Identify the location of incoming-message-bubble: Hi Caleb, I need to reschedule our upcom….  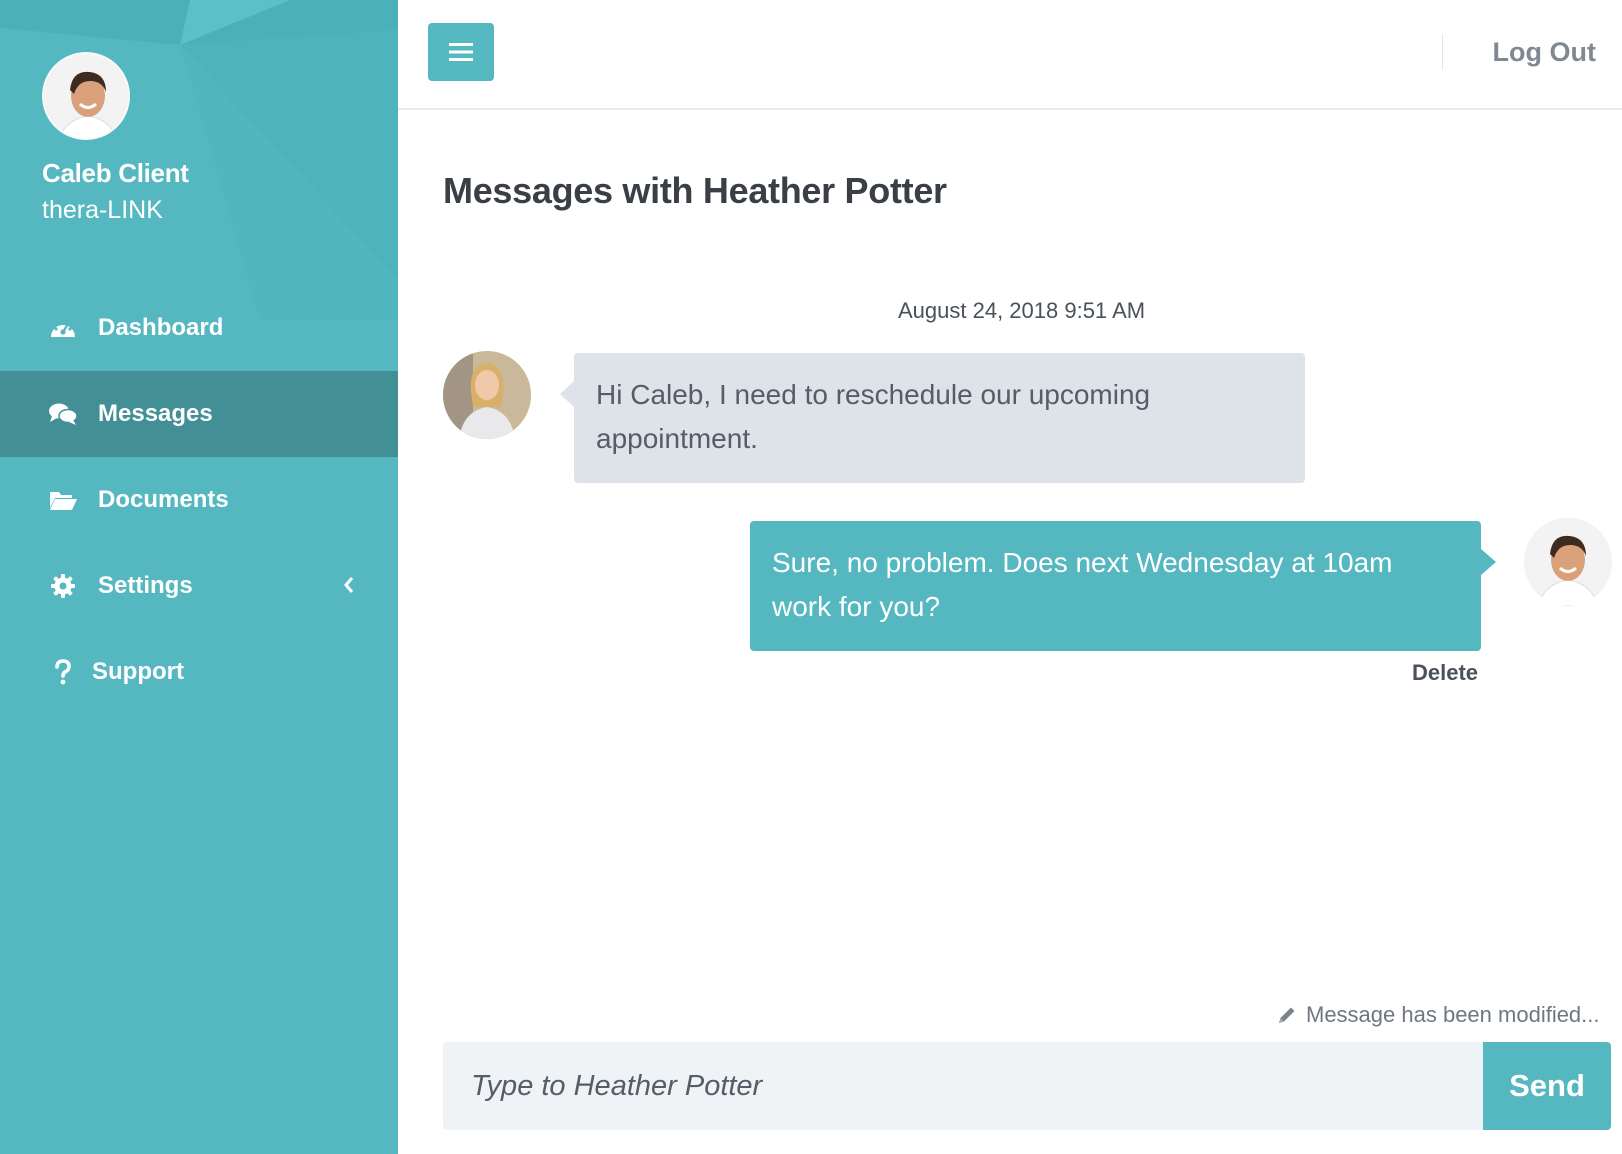
(932, 418).